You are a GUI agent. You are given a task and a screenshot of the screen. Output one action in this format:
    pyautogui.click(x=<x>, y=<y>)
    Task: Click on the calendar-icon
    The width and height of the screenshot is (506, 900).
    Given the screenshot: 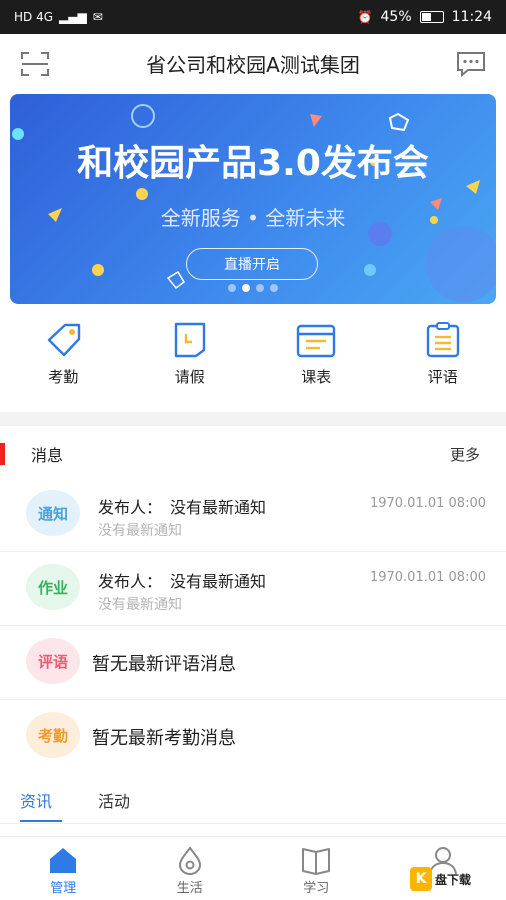 What is the action you would take?
    pyautogui.click(x=316, y=341)
    